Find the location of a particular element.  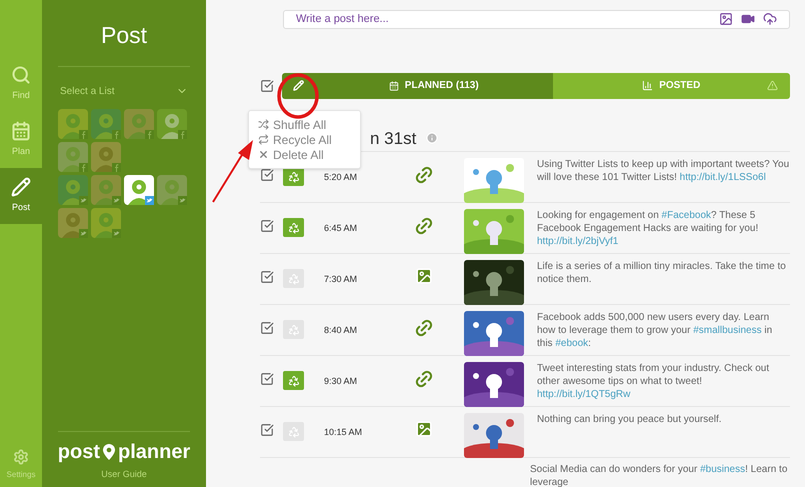

nav-item: Find is located at coordinates (21, 84).